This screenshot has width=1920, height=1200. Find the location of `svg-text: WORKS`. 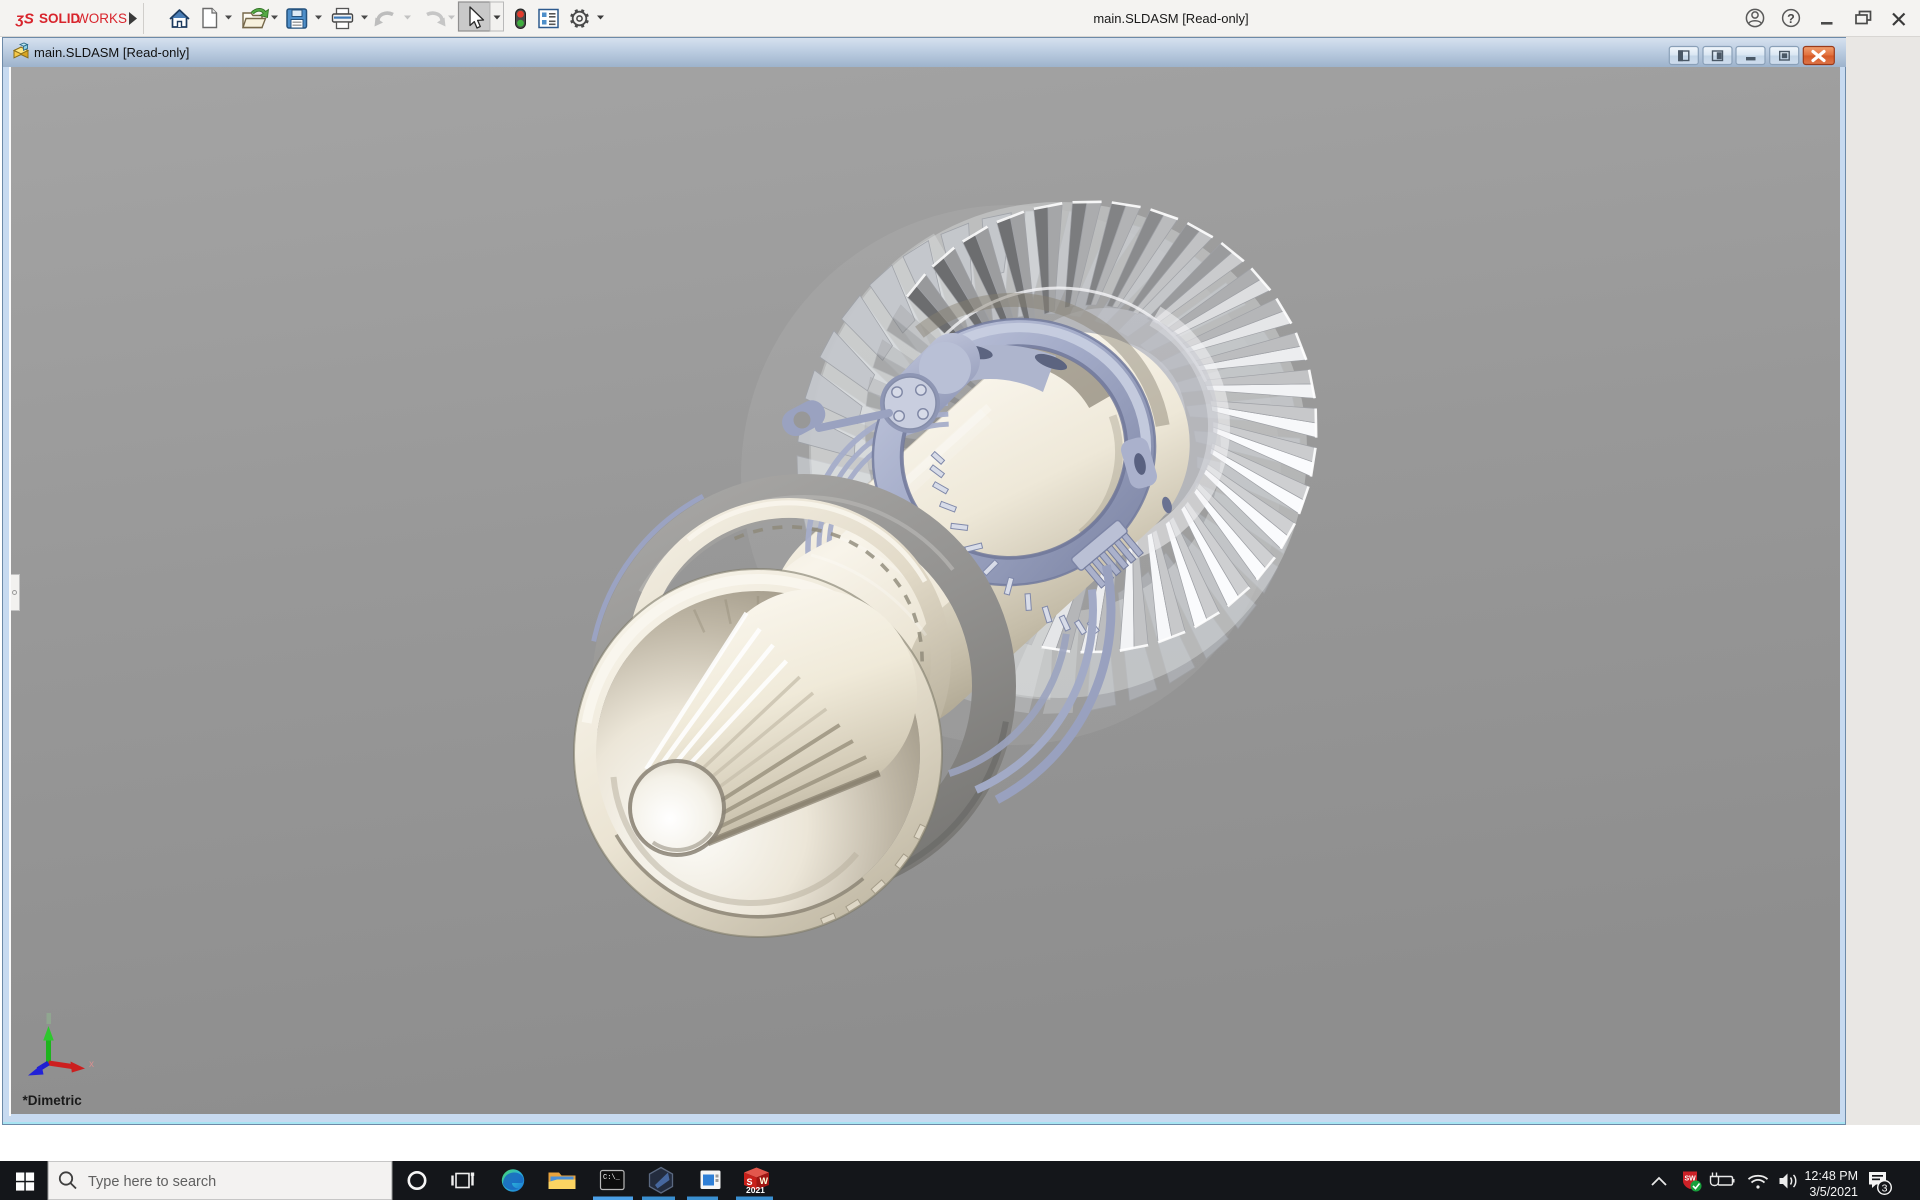

svg-text: WORKS is located at coordinates (101, 18).